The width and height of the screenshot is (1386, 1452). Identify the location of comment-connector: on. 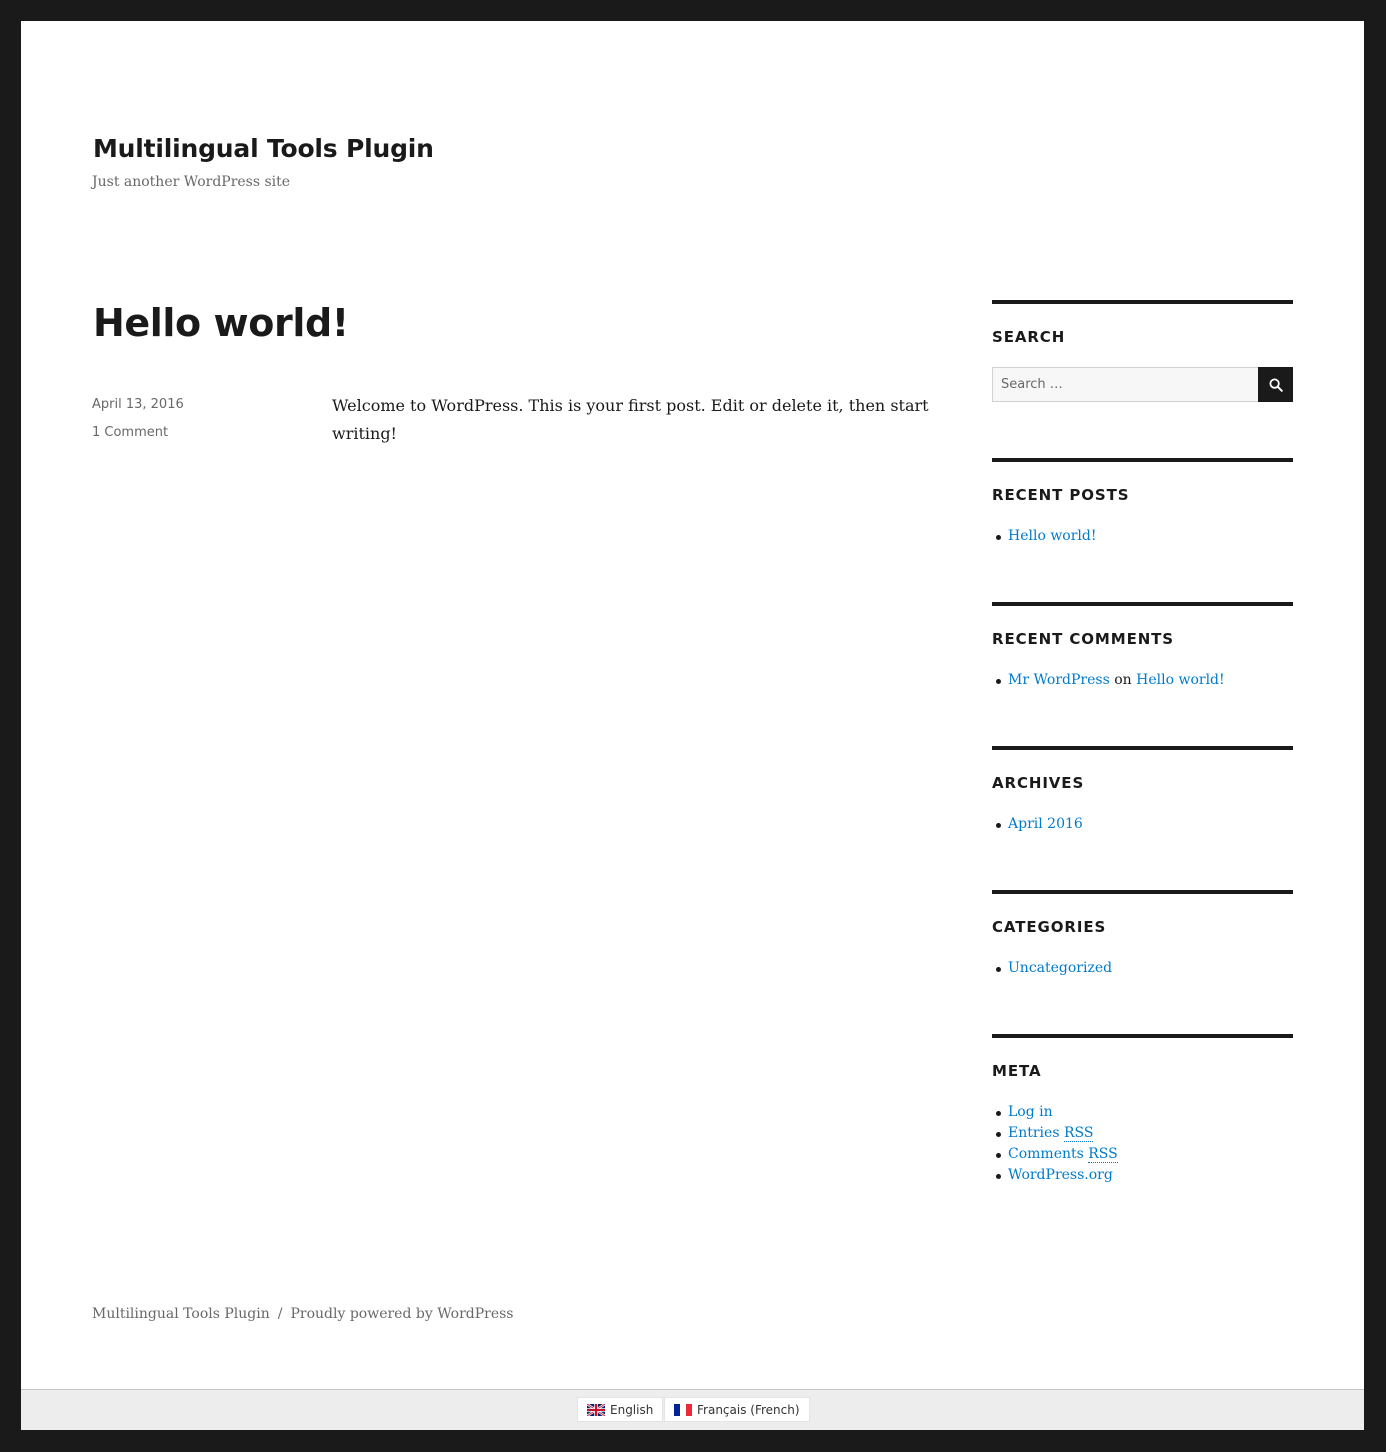
(1123, 680).